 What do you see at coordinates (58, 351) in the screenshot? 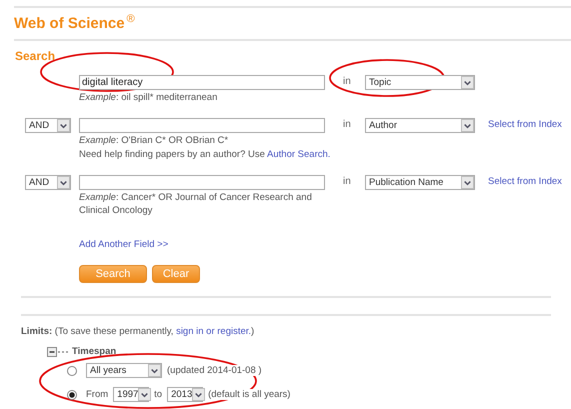
I see `collapse-icon` at bounding box center [58, 351].